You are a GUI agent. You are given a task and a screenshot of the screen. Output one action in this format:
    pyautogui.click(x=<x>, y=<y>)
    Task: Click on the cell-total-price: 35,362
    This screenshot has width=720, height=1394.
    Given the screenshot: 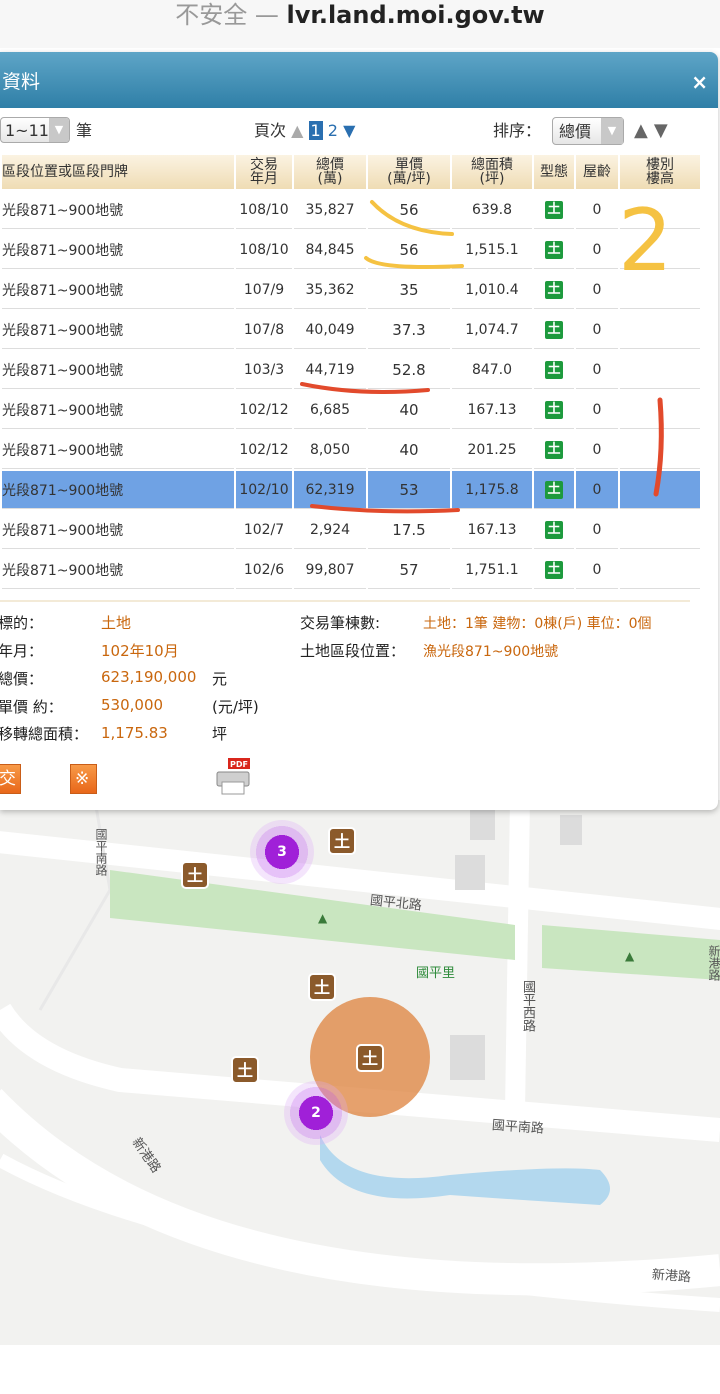 What is the action you would take?
    pyautogui.click(x=330, y=290)
    